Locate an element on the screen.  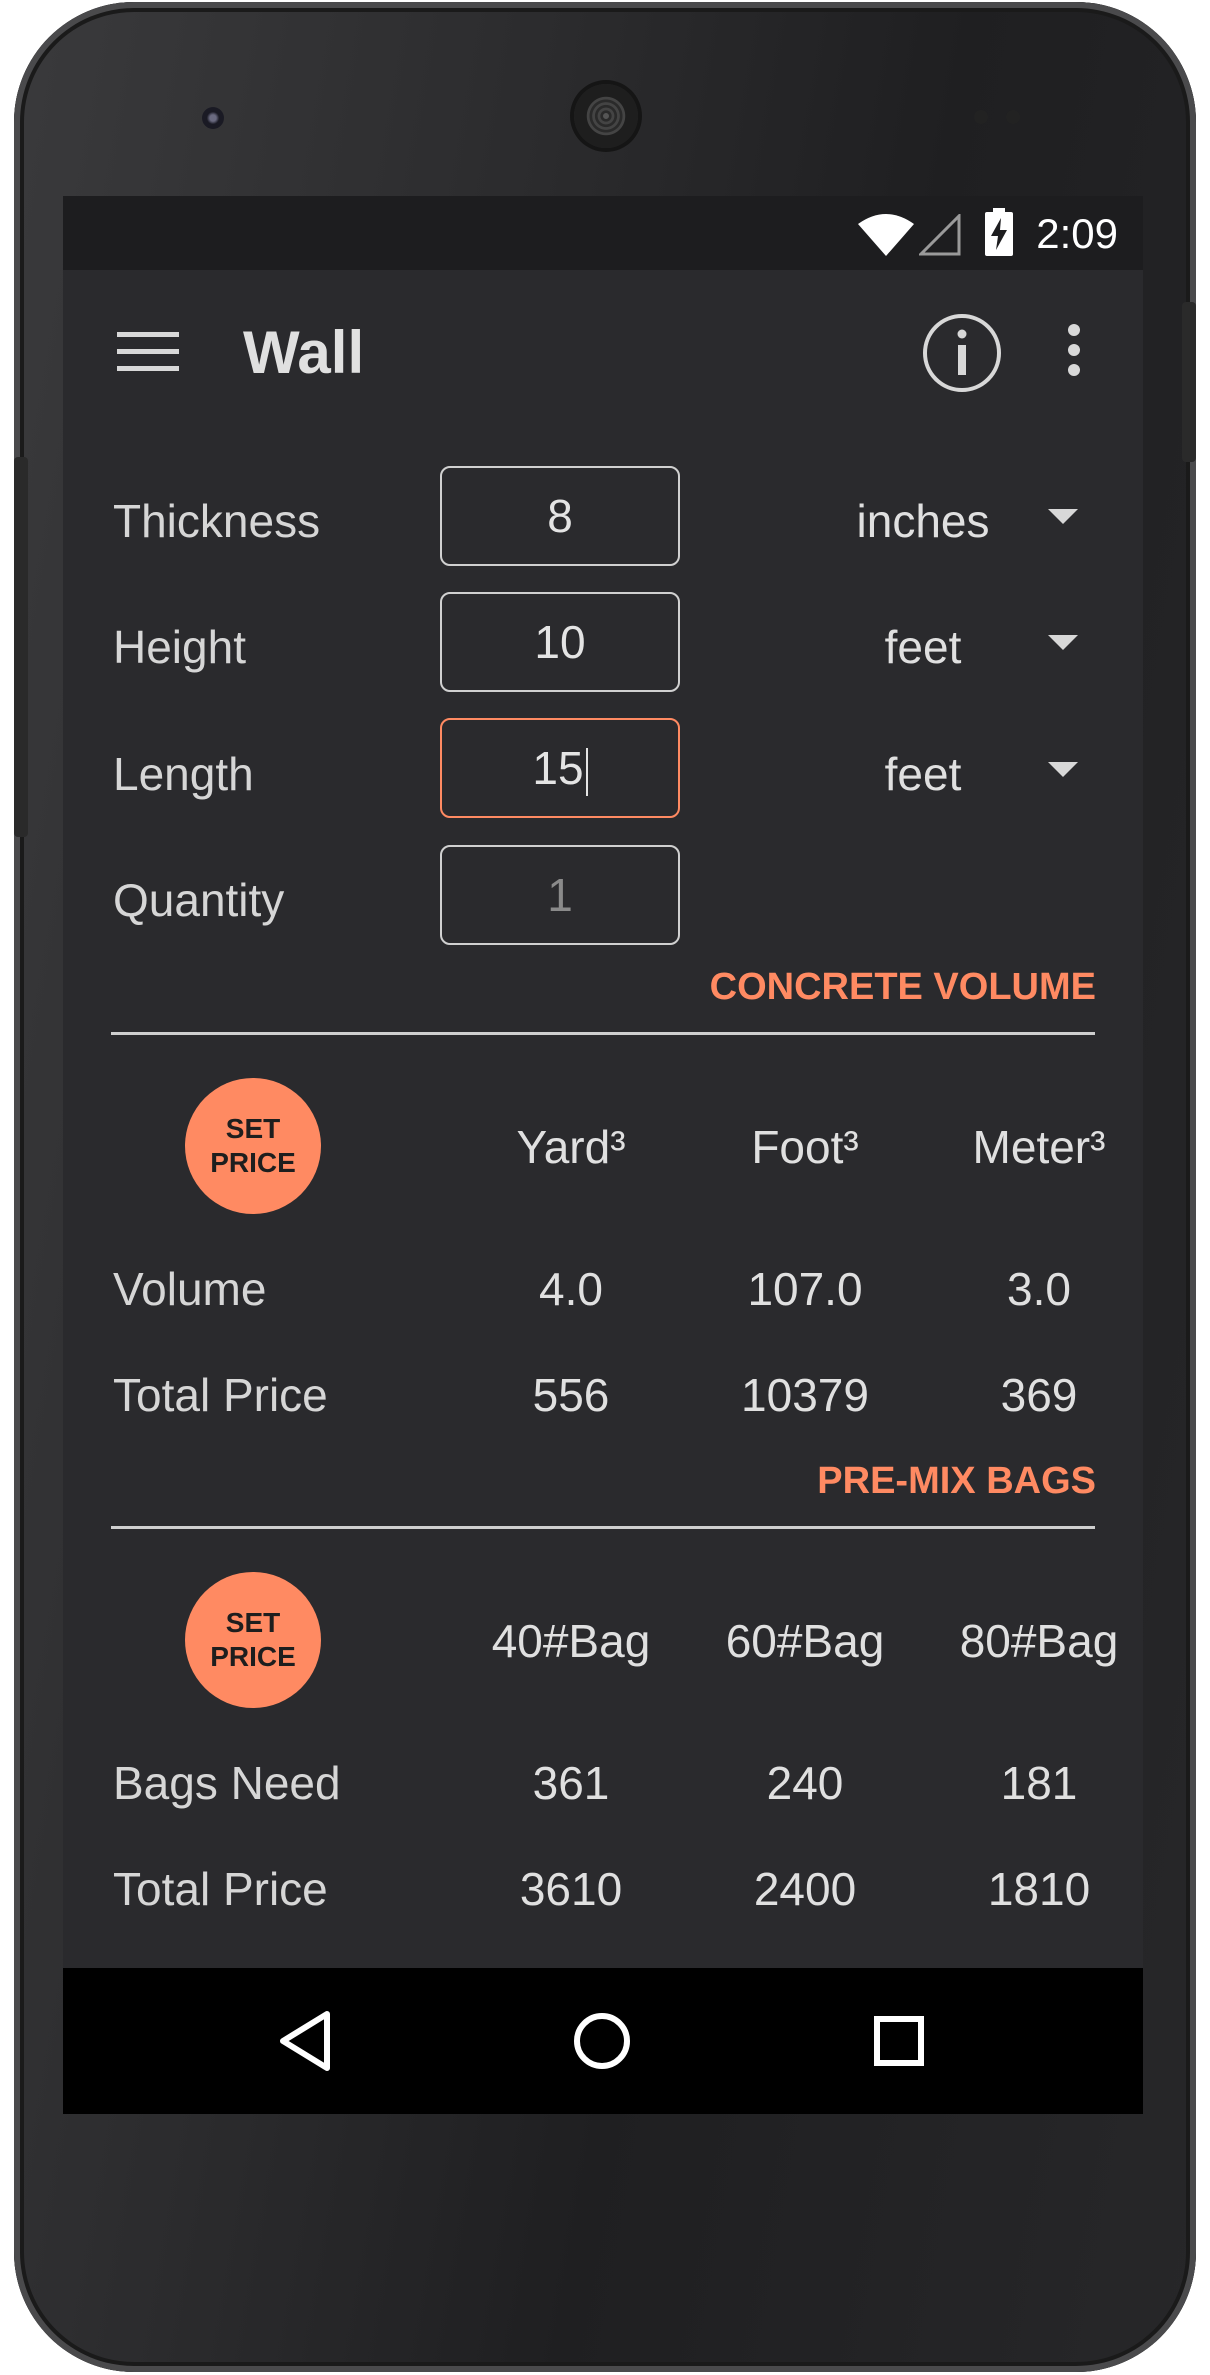
home-icon is located at coordinates (602, 2041).